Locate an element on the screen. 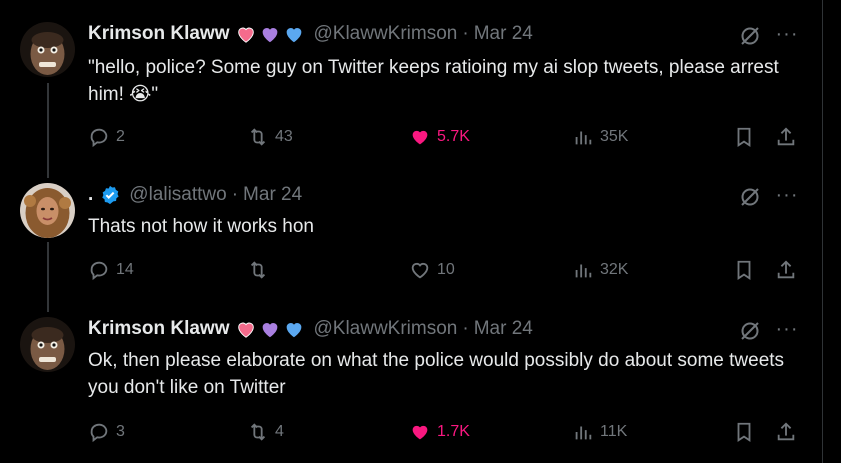 The image size is (841, 463). verified-icon is located at coordinates (110, 195).